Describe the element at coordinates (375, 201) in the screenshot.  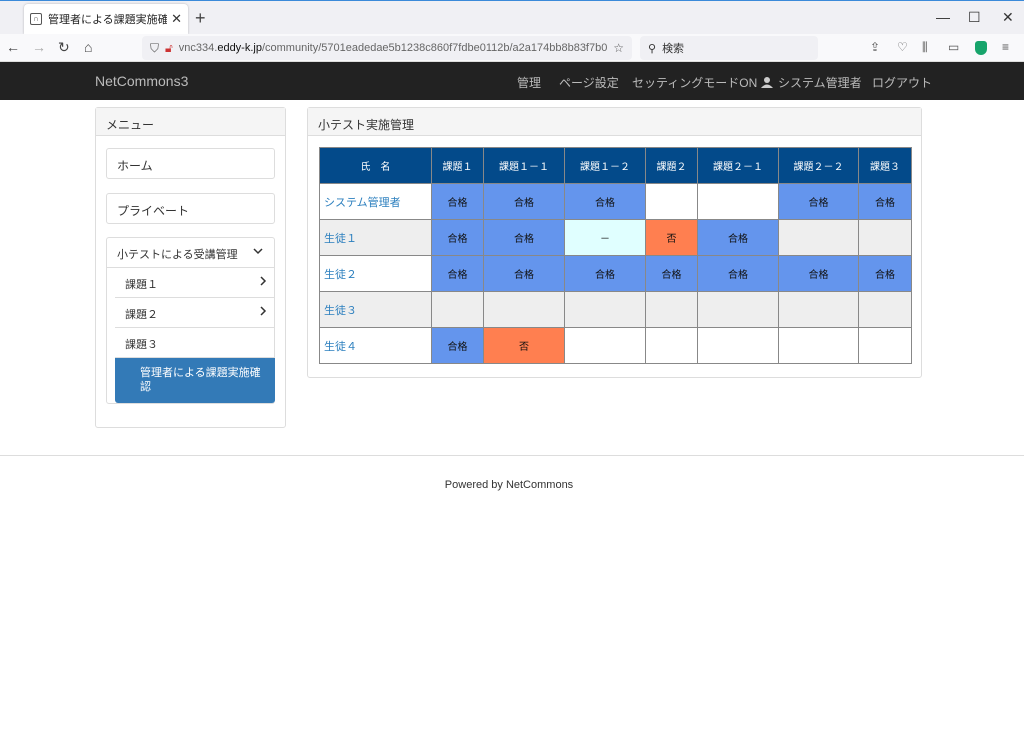
I see `student-name-link: システム管理者` at that location.